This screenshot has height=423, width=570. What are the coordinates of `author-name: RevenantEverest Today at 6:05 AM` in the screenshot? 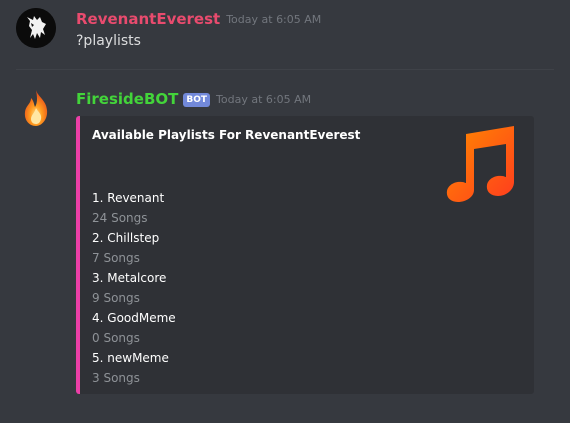 It's located at (198, 20).